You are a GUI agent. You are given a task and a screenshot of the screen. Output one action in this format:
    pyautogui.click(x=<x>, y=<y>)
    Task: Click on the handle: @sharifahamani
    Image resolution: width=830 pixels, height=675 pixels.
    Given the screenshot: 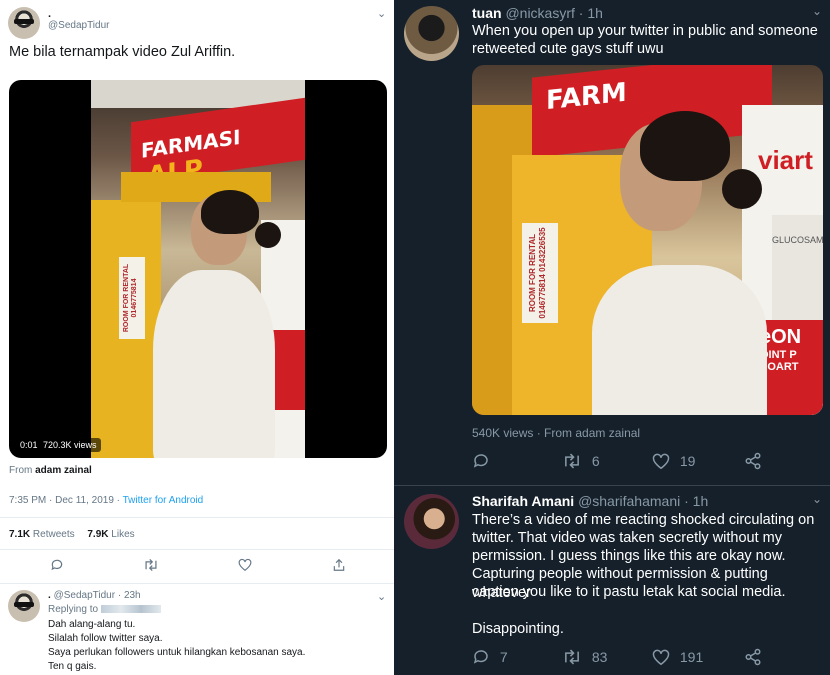 What is the action you would take?
    pyautogui.click(x=629, y=501)
    